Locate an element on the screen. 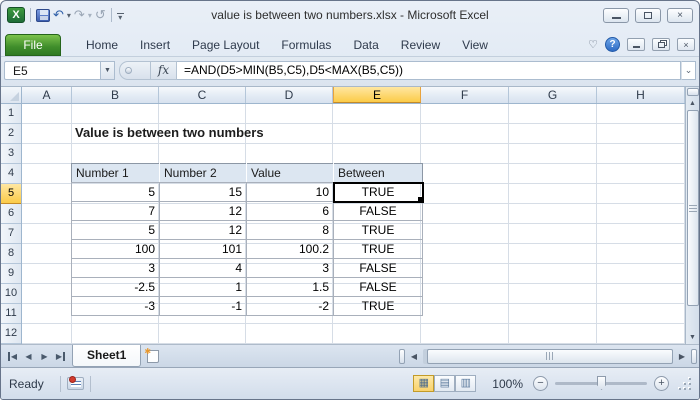 Image resolution: width=700 pixels, height=400 pixels. tab-file: File is located at coordinates (33, 45).